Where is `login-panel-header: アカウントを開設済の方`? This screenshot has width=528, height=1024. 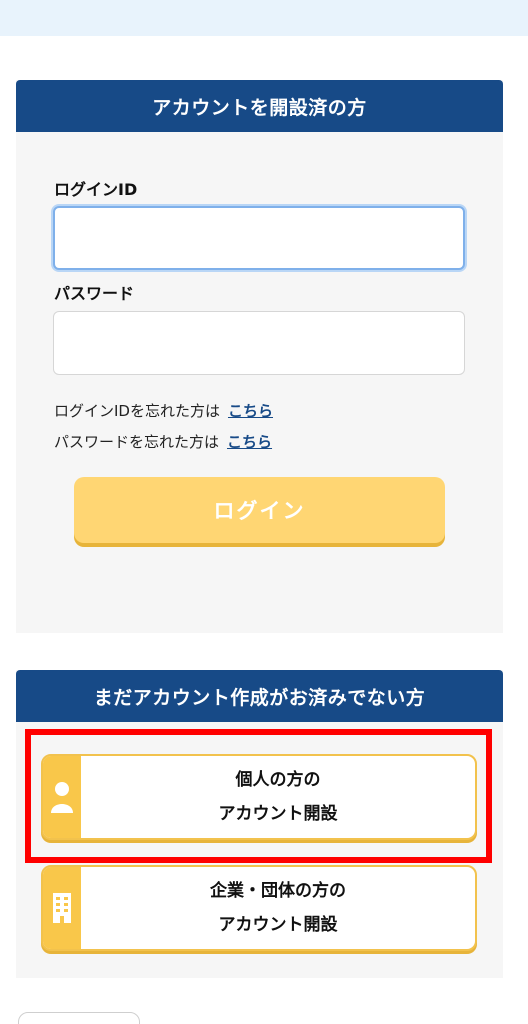
login-panel-header: アカウントを開設済の方 is located at coordinates (259, 106).